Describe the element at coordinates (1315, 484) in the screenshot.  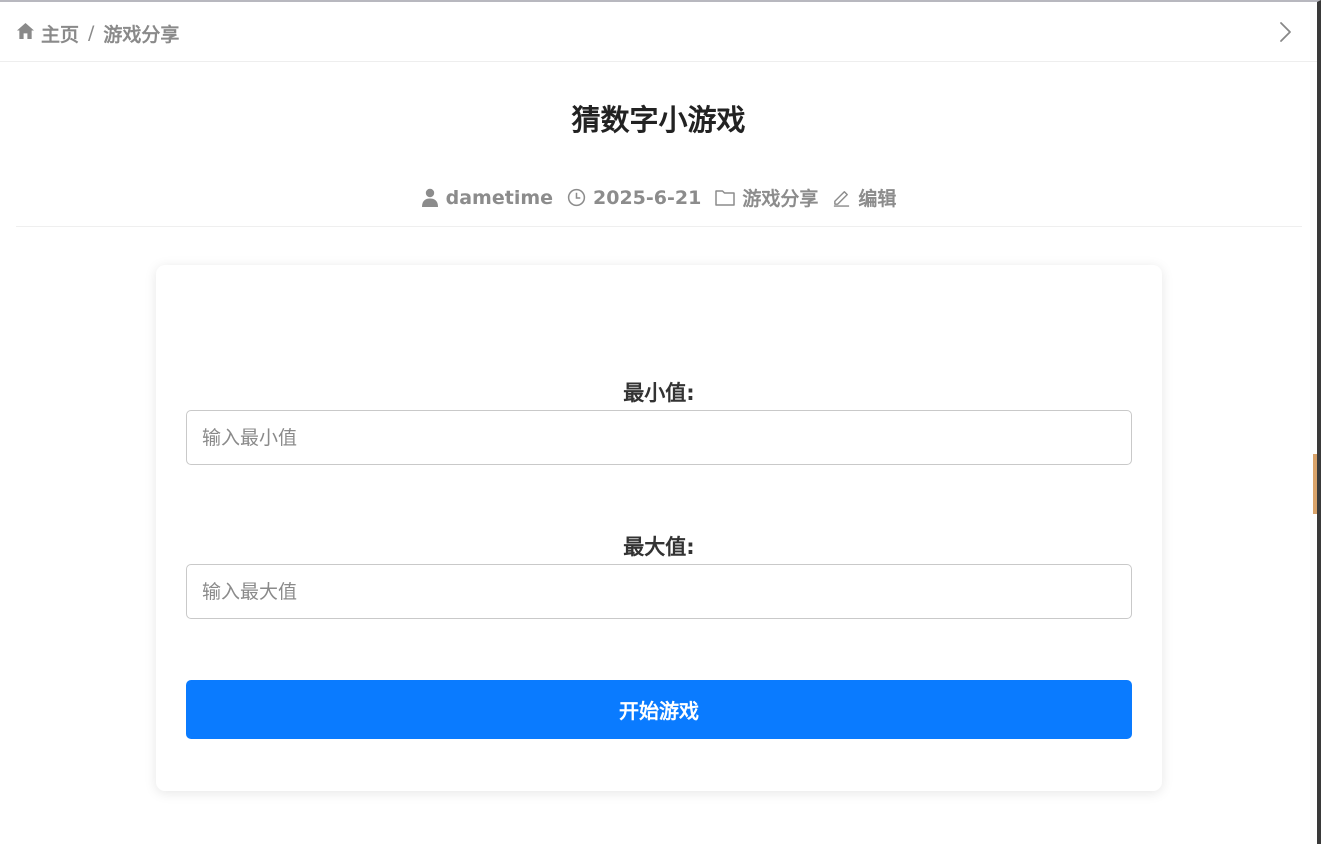
I see `scroll-edge-accent` at that location.